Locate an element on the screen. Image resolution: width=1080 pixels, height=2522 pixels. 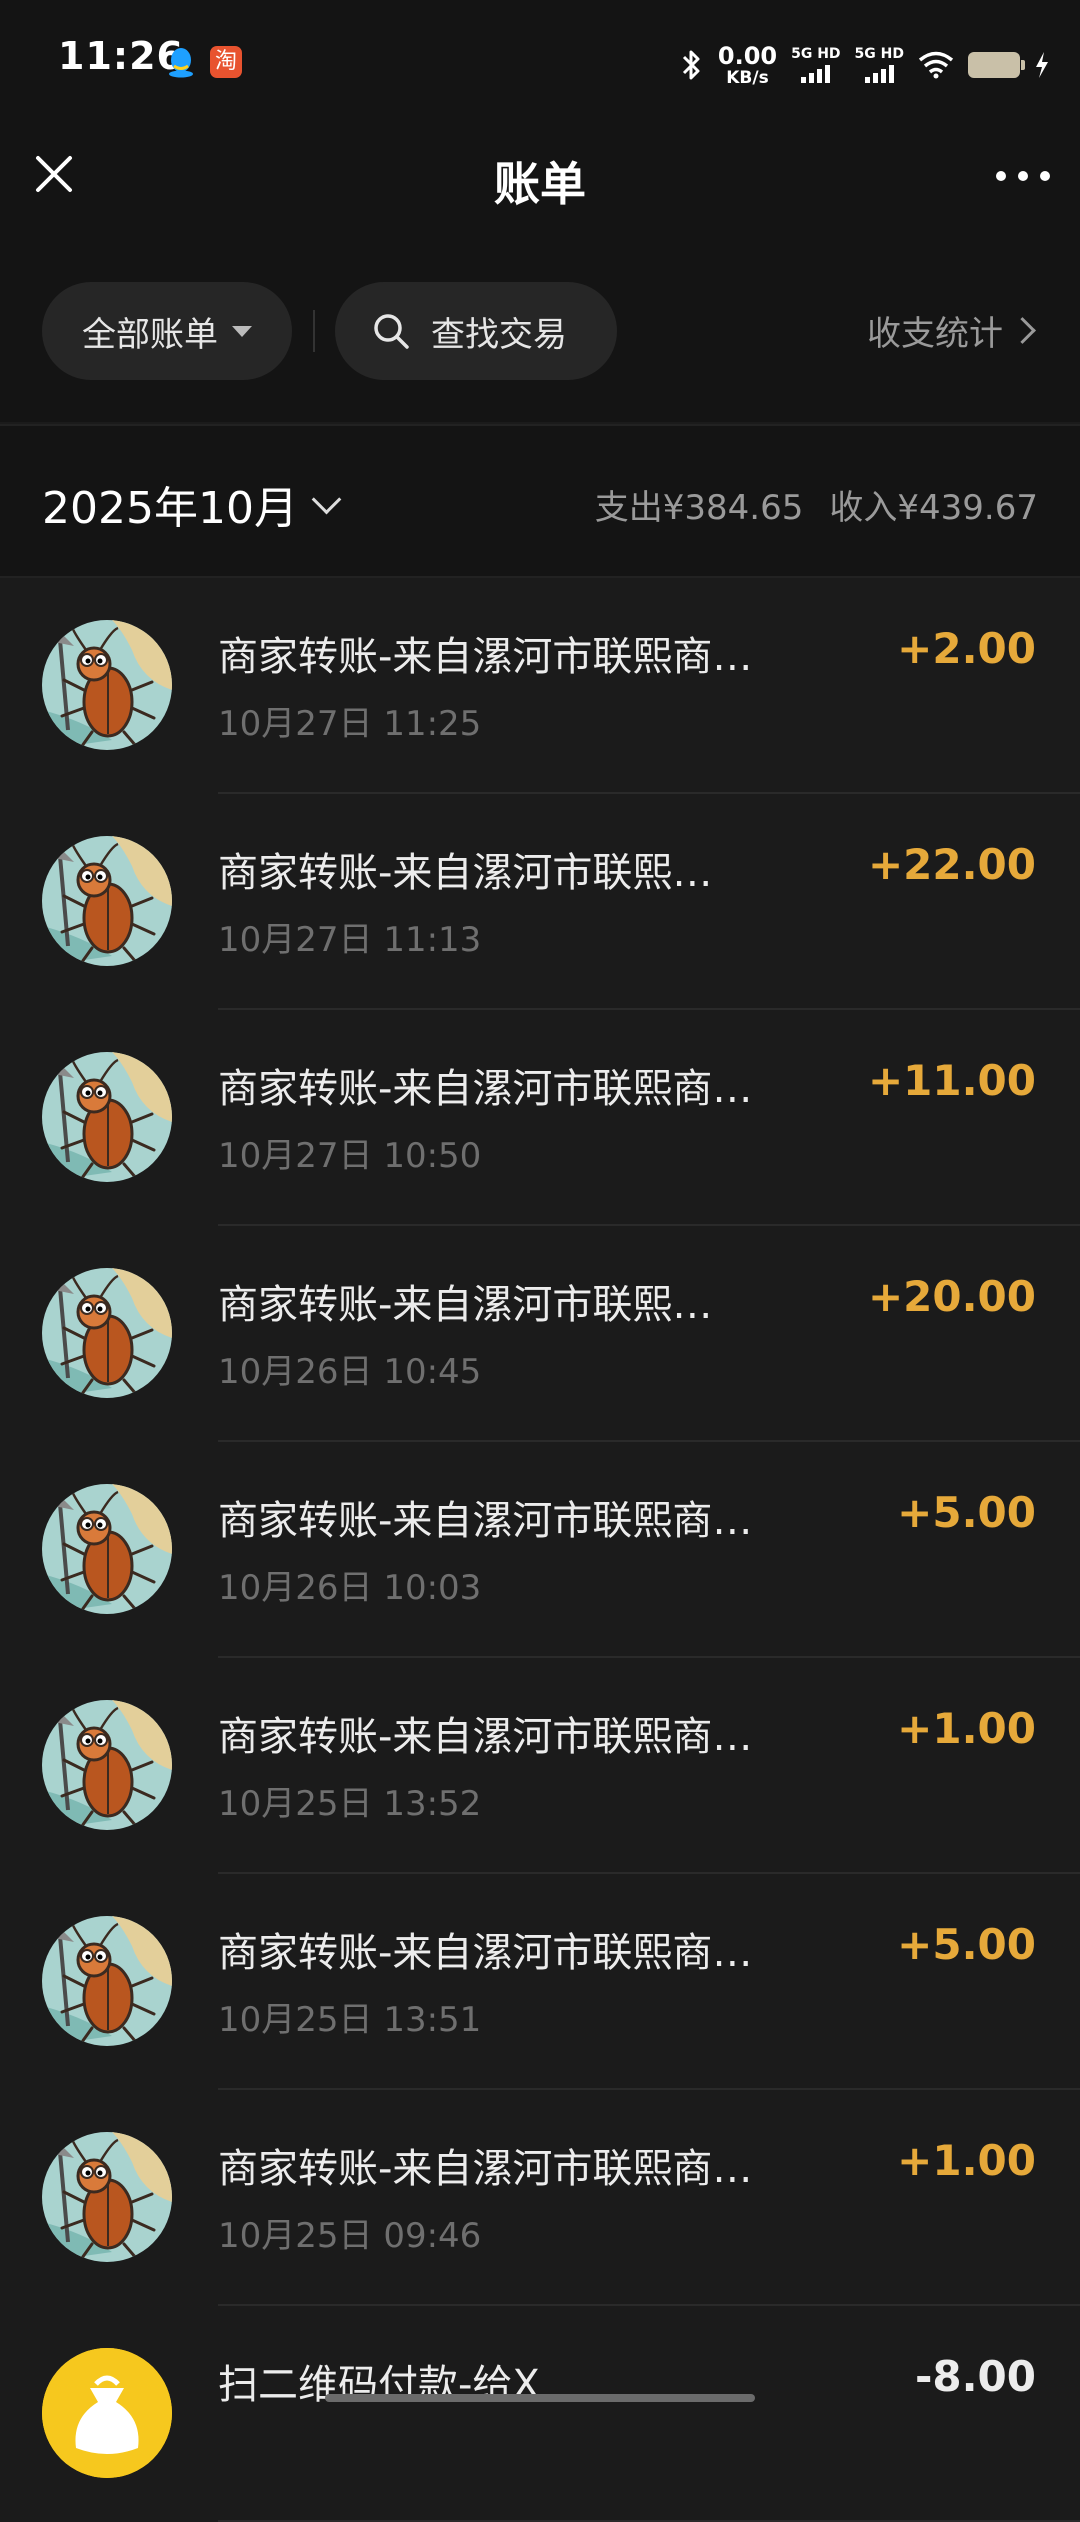
header: 账单 is located at coordinates (540, 195).